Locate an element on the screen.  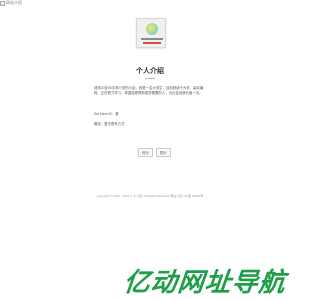
page-title: 个人介绍 is located at coordinates (150, 71).